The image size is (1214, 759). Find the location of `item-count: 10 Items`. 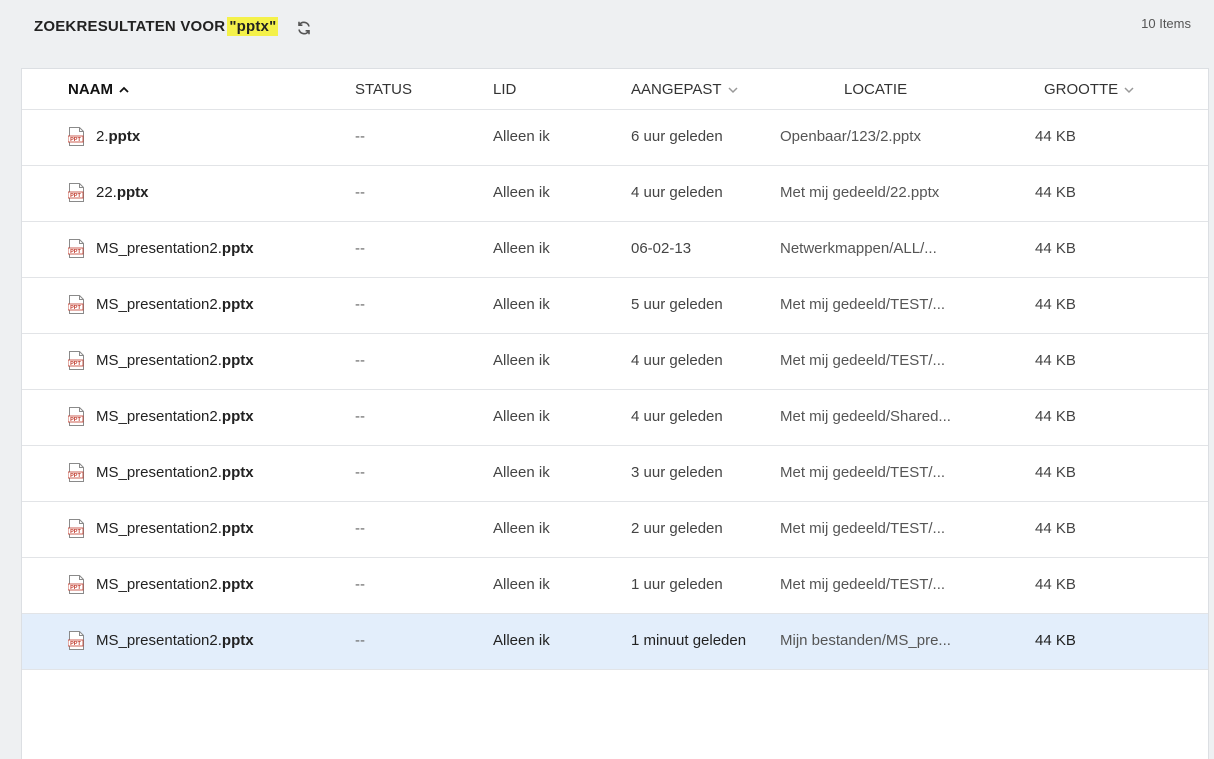

item-count: 10 Items is located at coordinates (1166, 23).